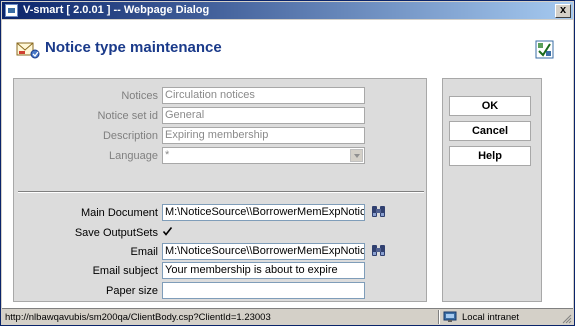 This screenshot has width=575, height=326. Describe the element at coordinates (566, 318) in the screenshot. I see `resize-grip-icon` at that location.